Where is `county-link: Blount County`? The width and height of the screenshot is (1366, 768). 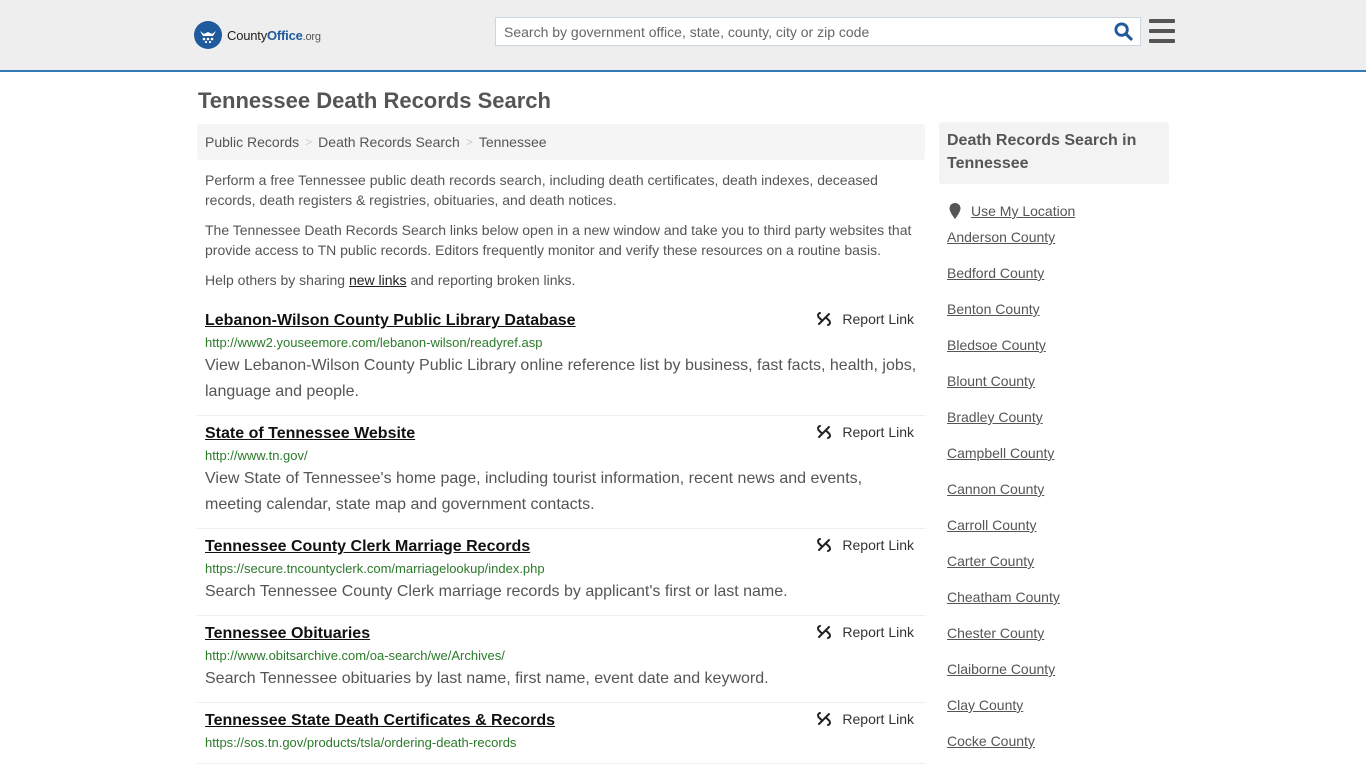
county-link: Blount County is located at coordinates (991, 381).